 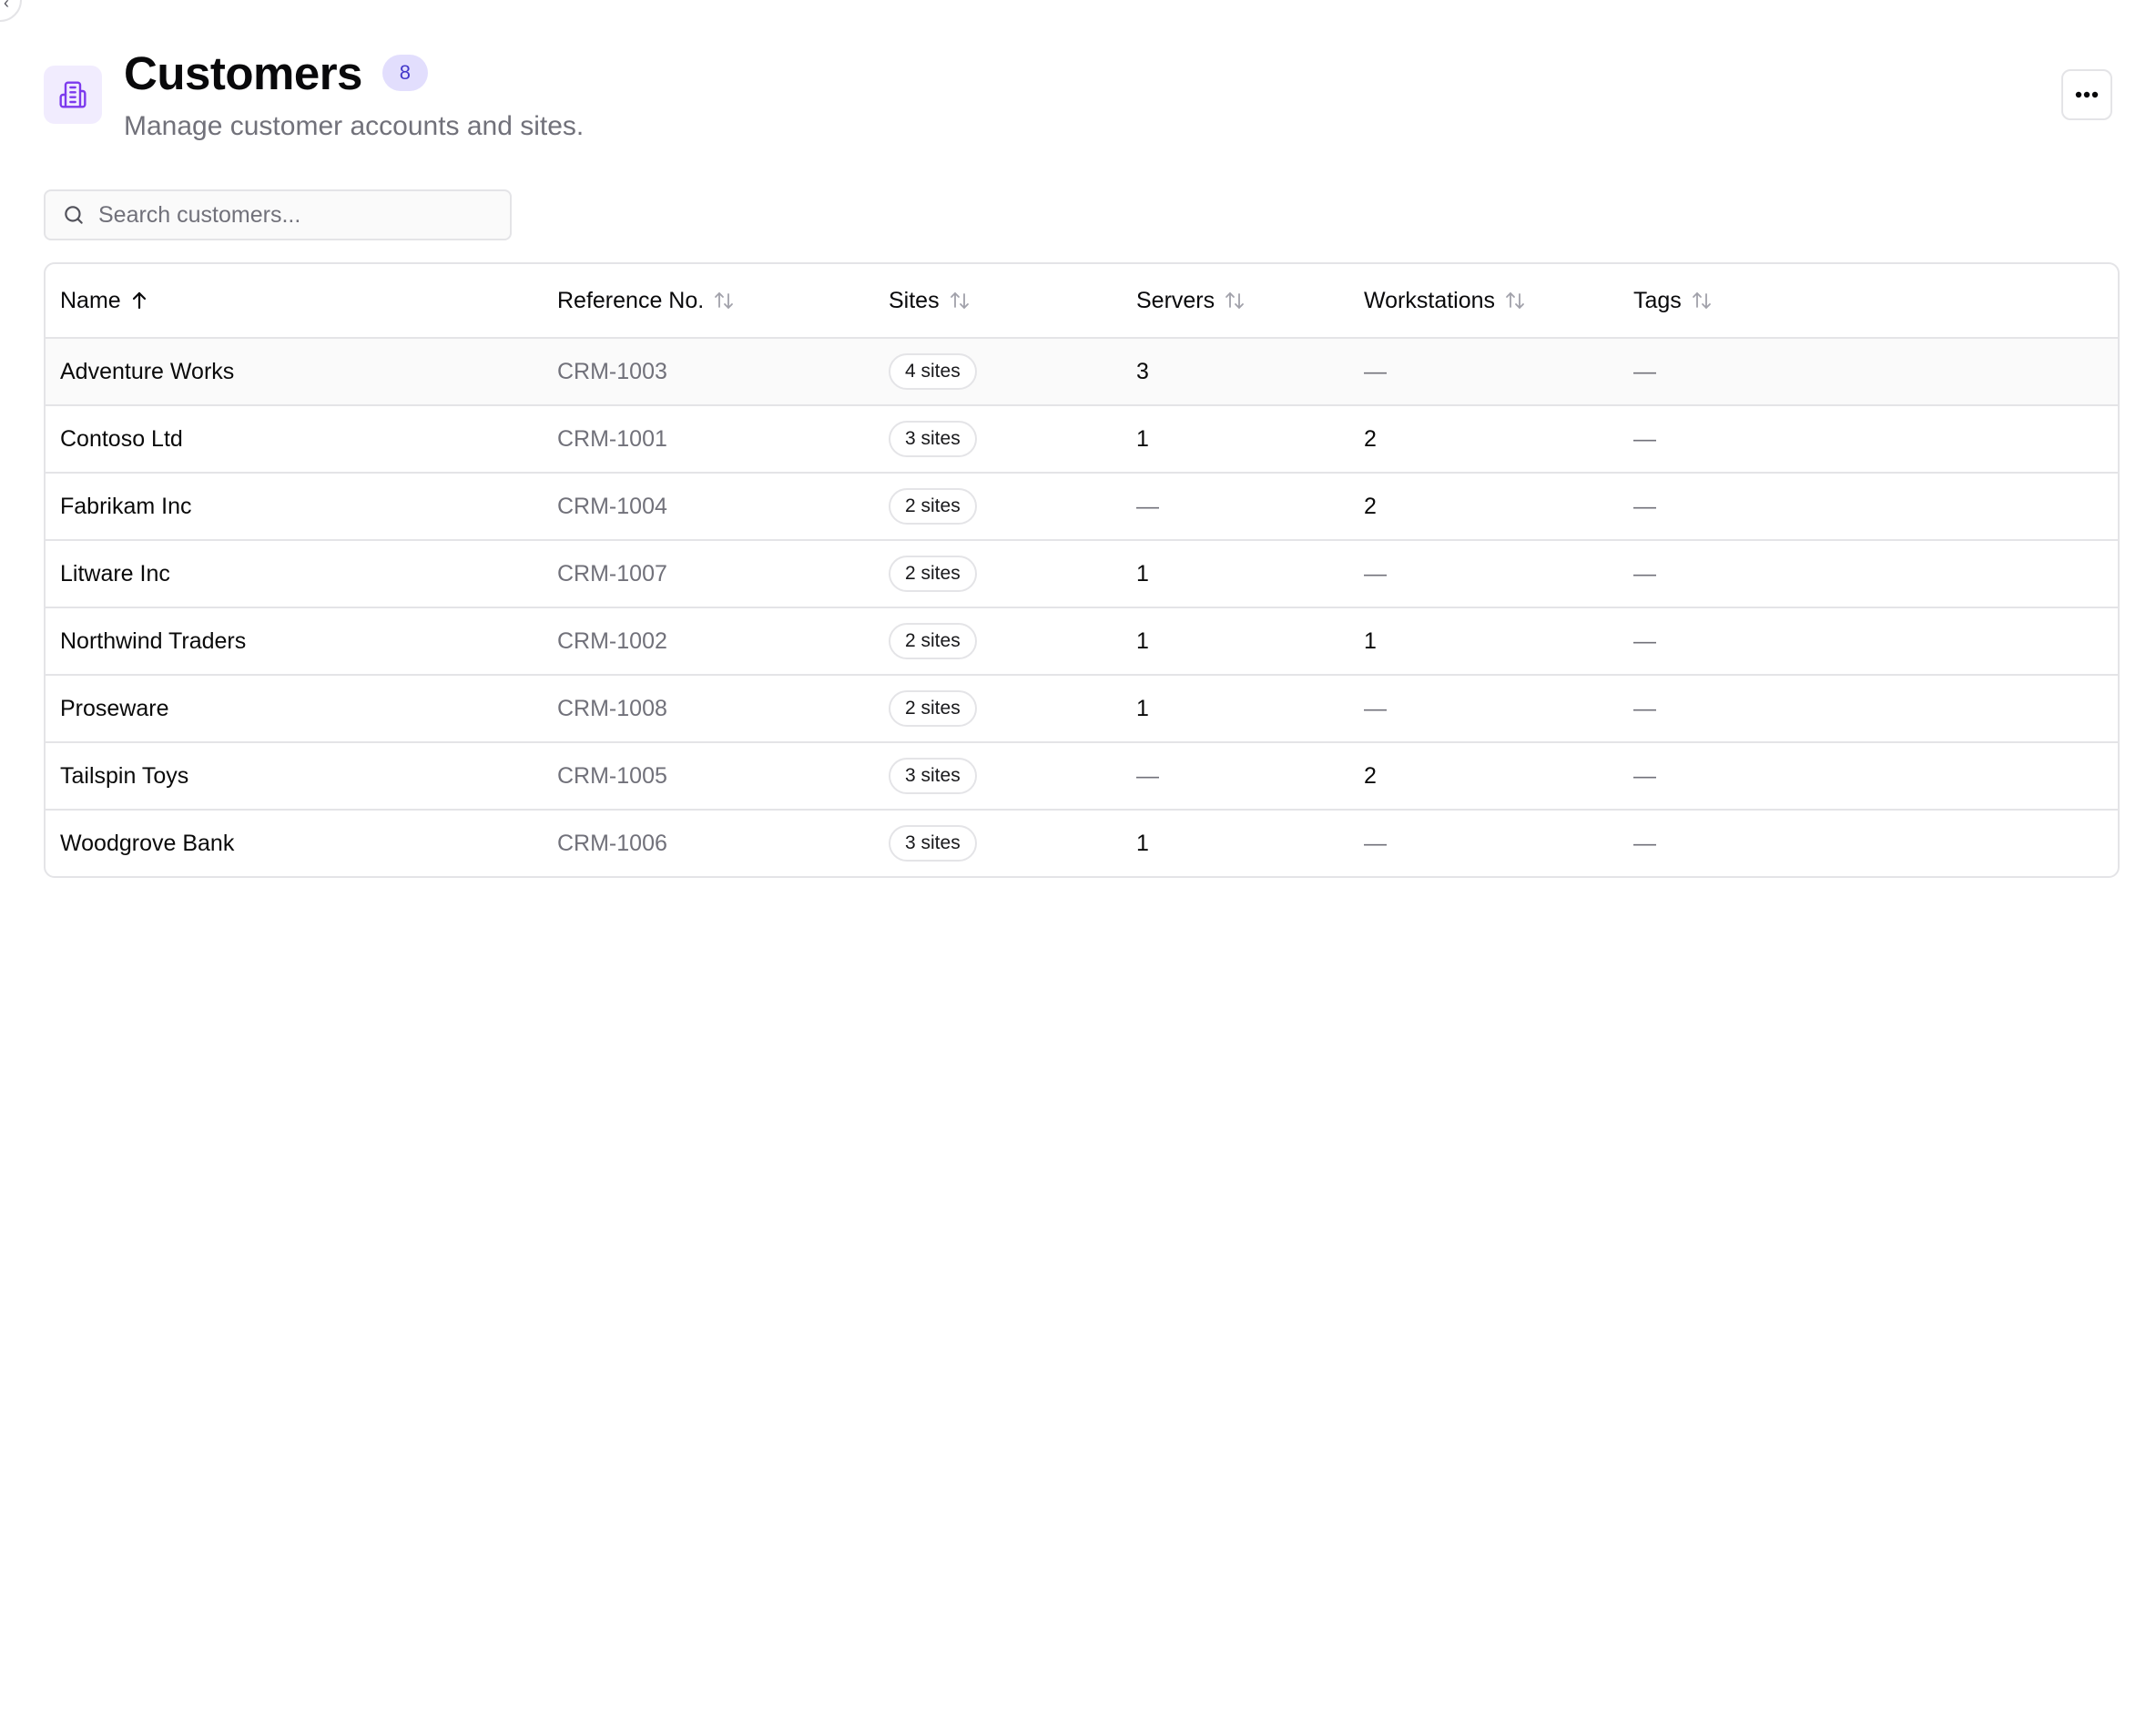 What do you see at coordinates (1082, 842) in the screenshot?
I see `table-row: Woodgrove Bank CRM-1006 3 sites 1 — —` at bounding box center [1082, 842].